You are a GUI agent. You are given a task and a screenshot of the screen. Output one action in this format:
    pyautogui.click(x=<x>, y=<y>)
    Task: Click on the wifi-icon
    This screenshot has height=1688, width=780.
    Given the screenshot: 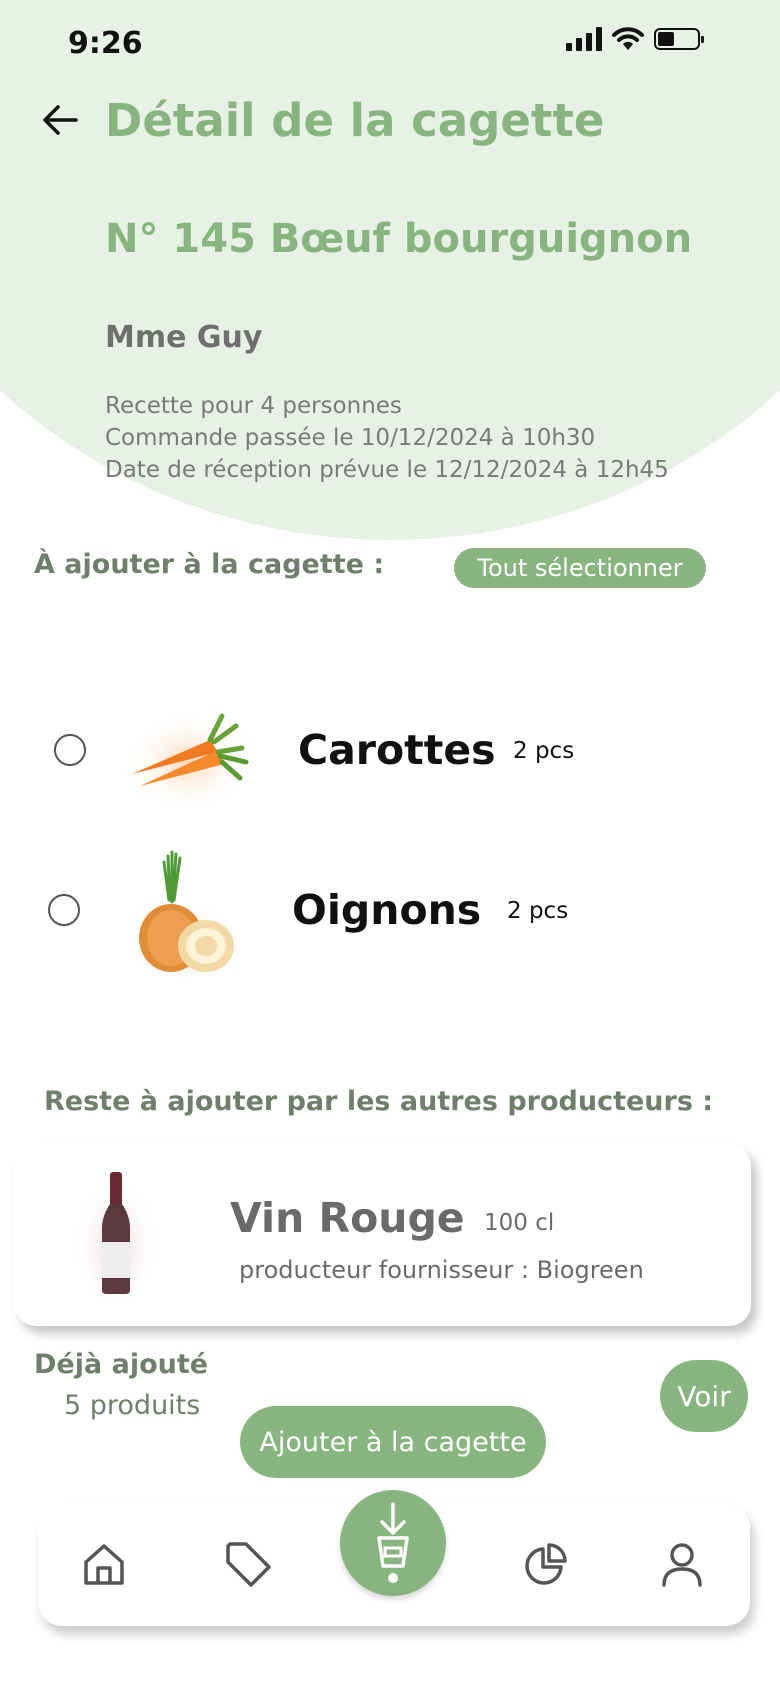 What is the action you would take?
    pyautogui.click(x=628, y=38)
    